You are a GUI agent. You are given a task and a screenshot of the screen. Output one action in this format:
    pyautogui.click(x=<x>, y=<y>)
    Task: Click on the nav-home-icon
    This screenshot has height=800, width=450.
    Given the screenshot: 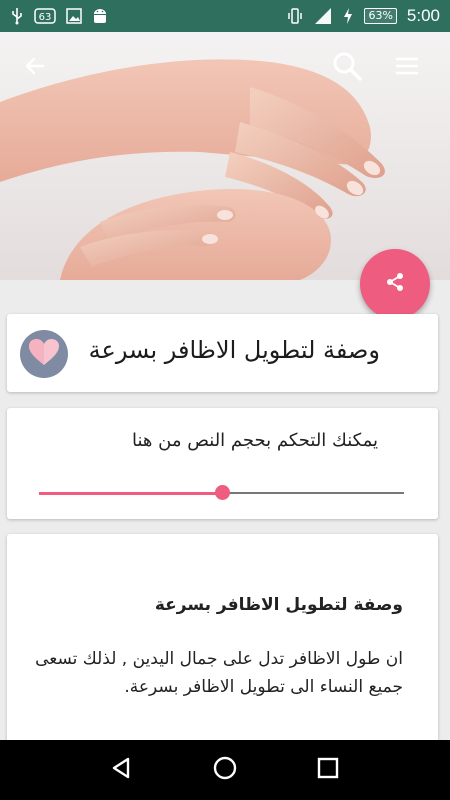 What is the action you would take?
    pyautogui.click(x=225, y=770)
    